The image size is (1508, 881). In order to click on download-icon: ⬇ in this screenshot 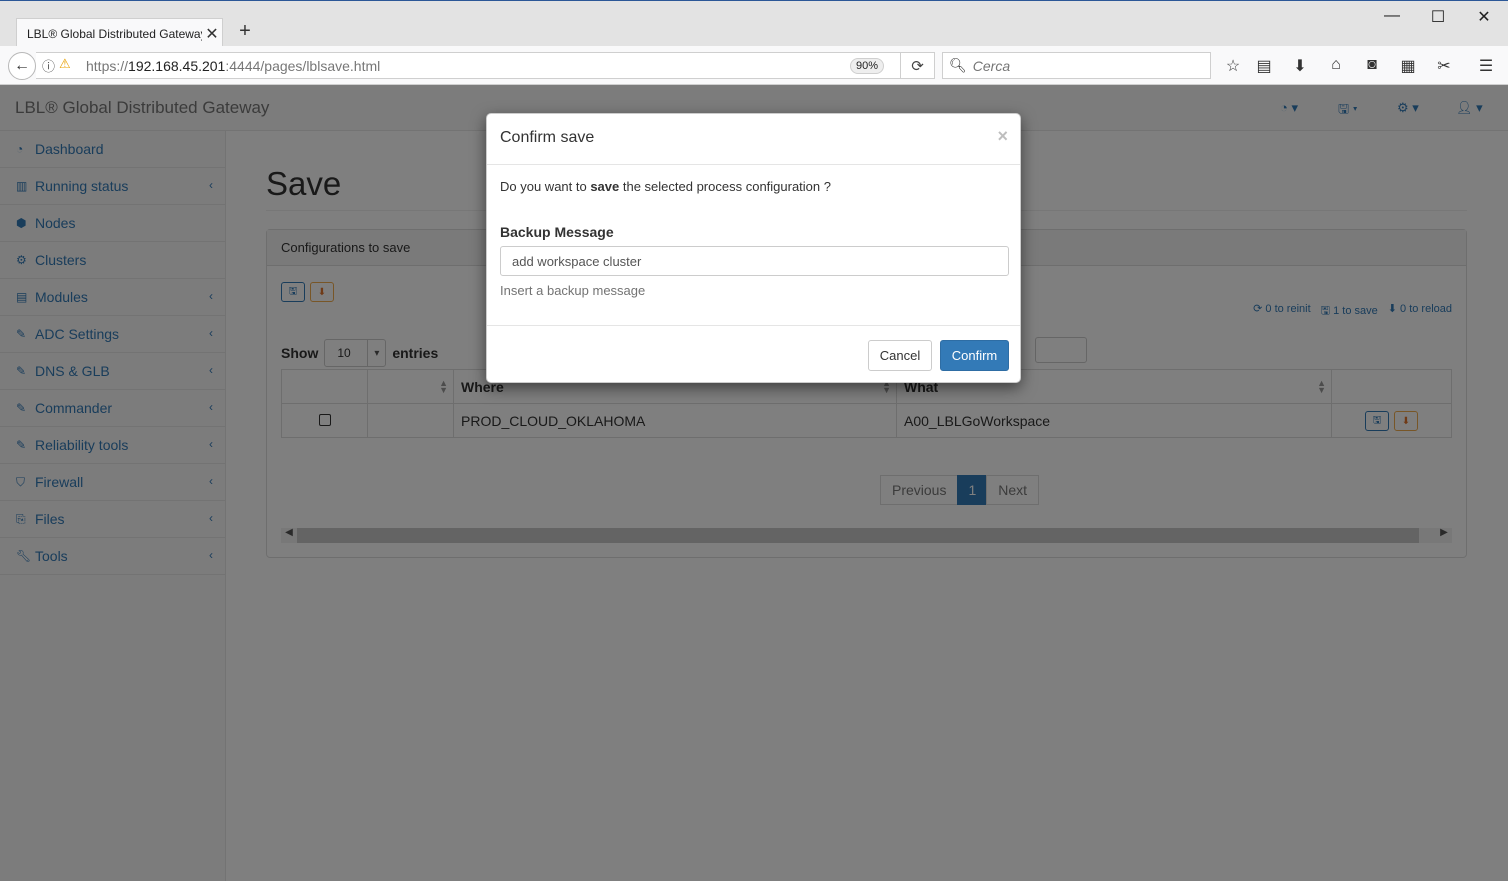, I will do `click(1300, 66)`.